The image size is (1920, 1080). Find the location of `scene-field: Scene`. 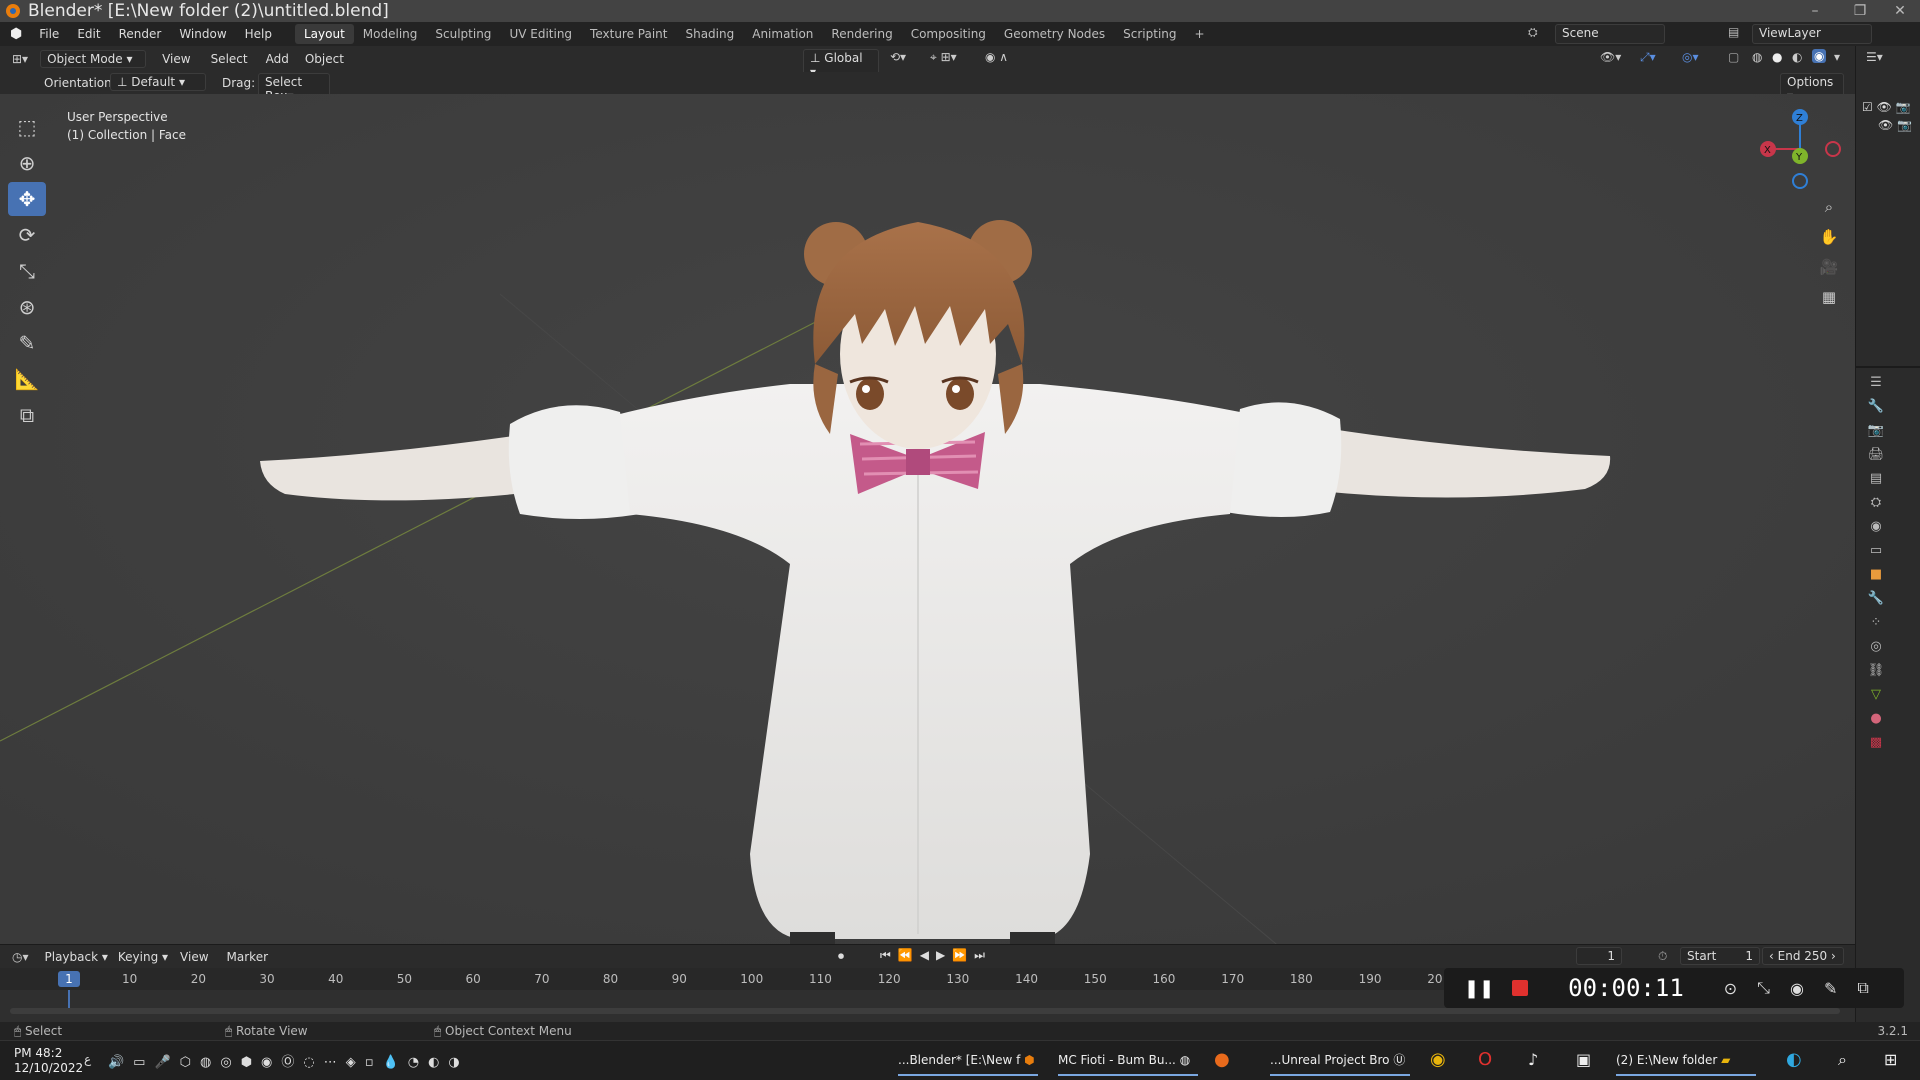

scene-field: Scene is located at coordinates (1610, 34).